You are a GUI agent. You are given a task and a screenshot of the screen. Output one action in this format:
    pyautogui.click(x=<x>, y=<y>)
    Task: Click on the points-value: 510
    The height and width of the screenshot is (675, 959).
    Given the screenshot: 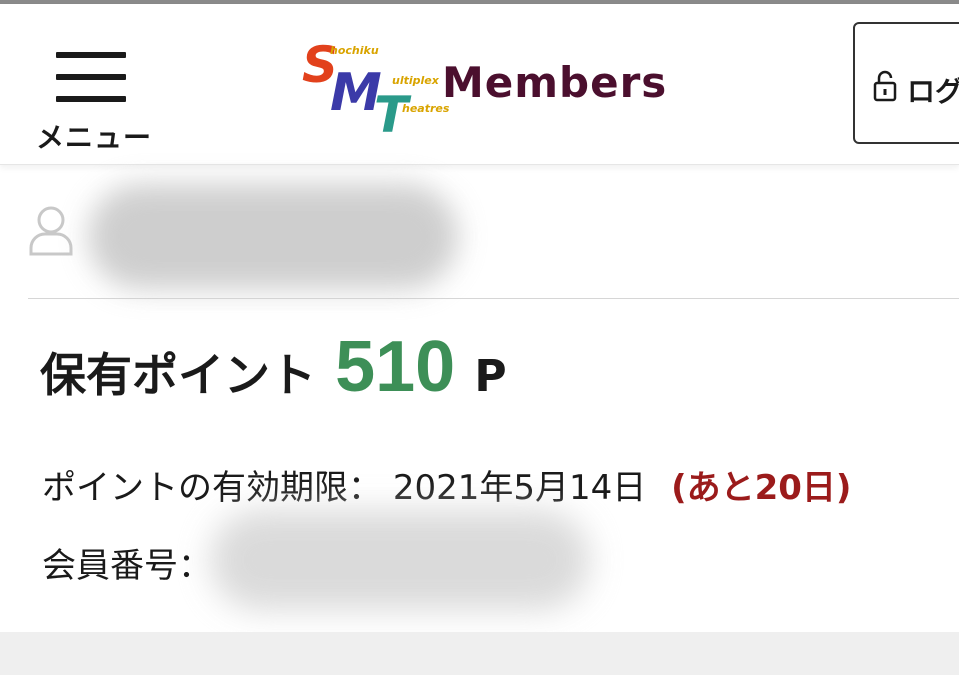 What is the action you would take?
    pyautogui.click(x=395, y=367)
    